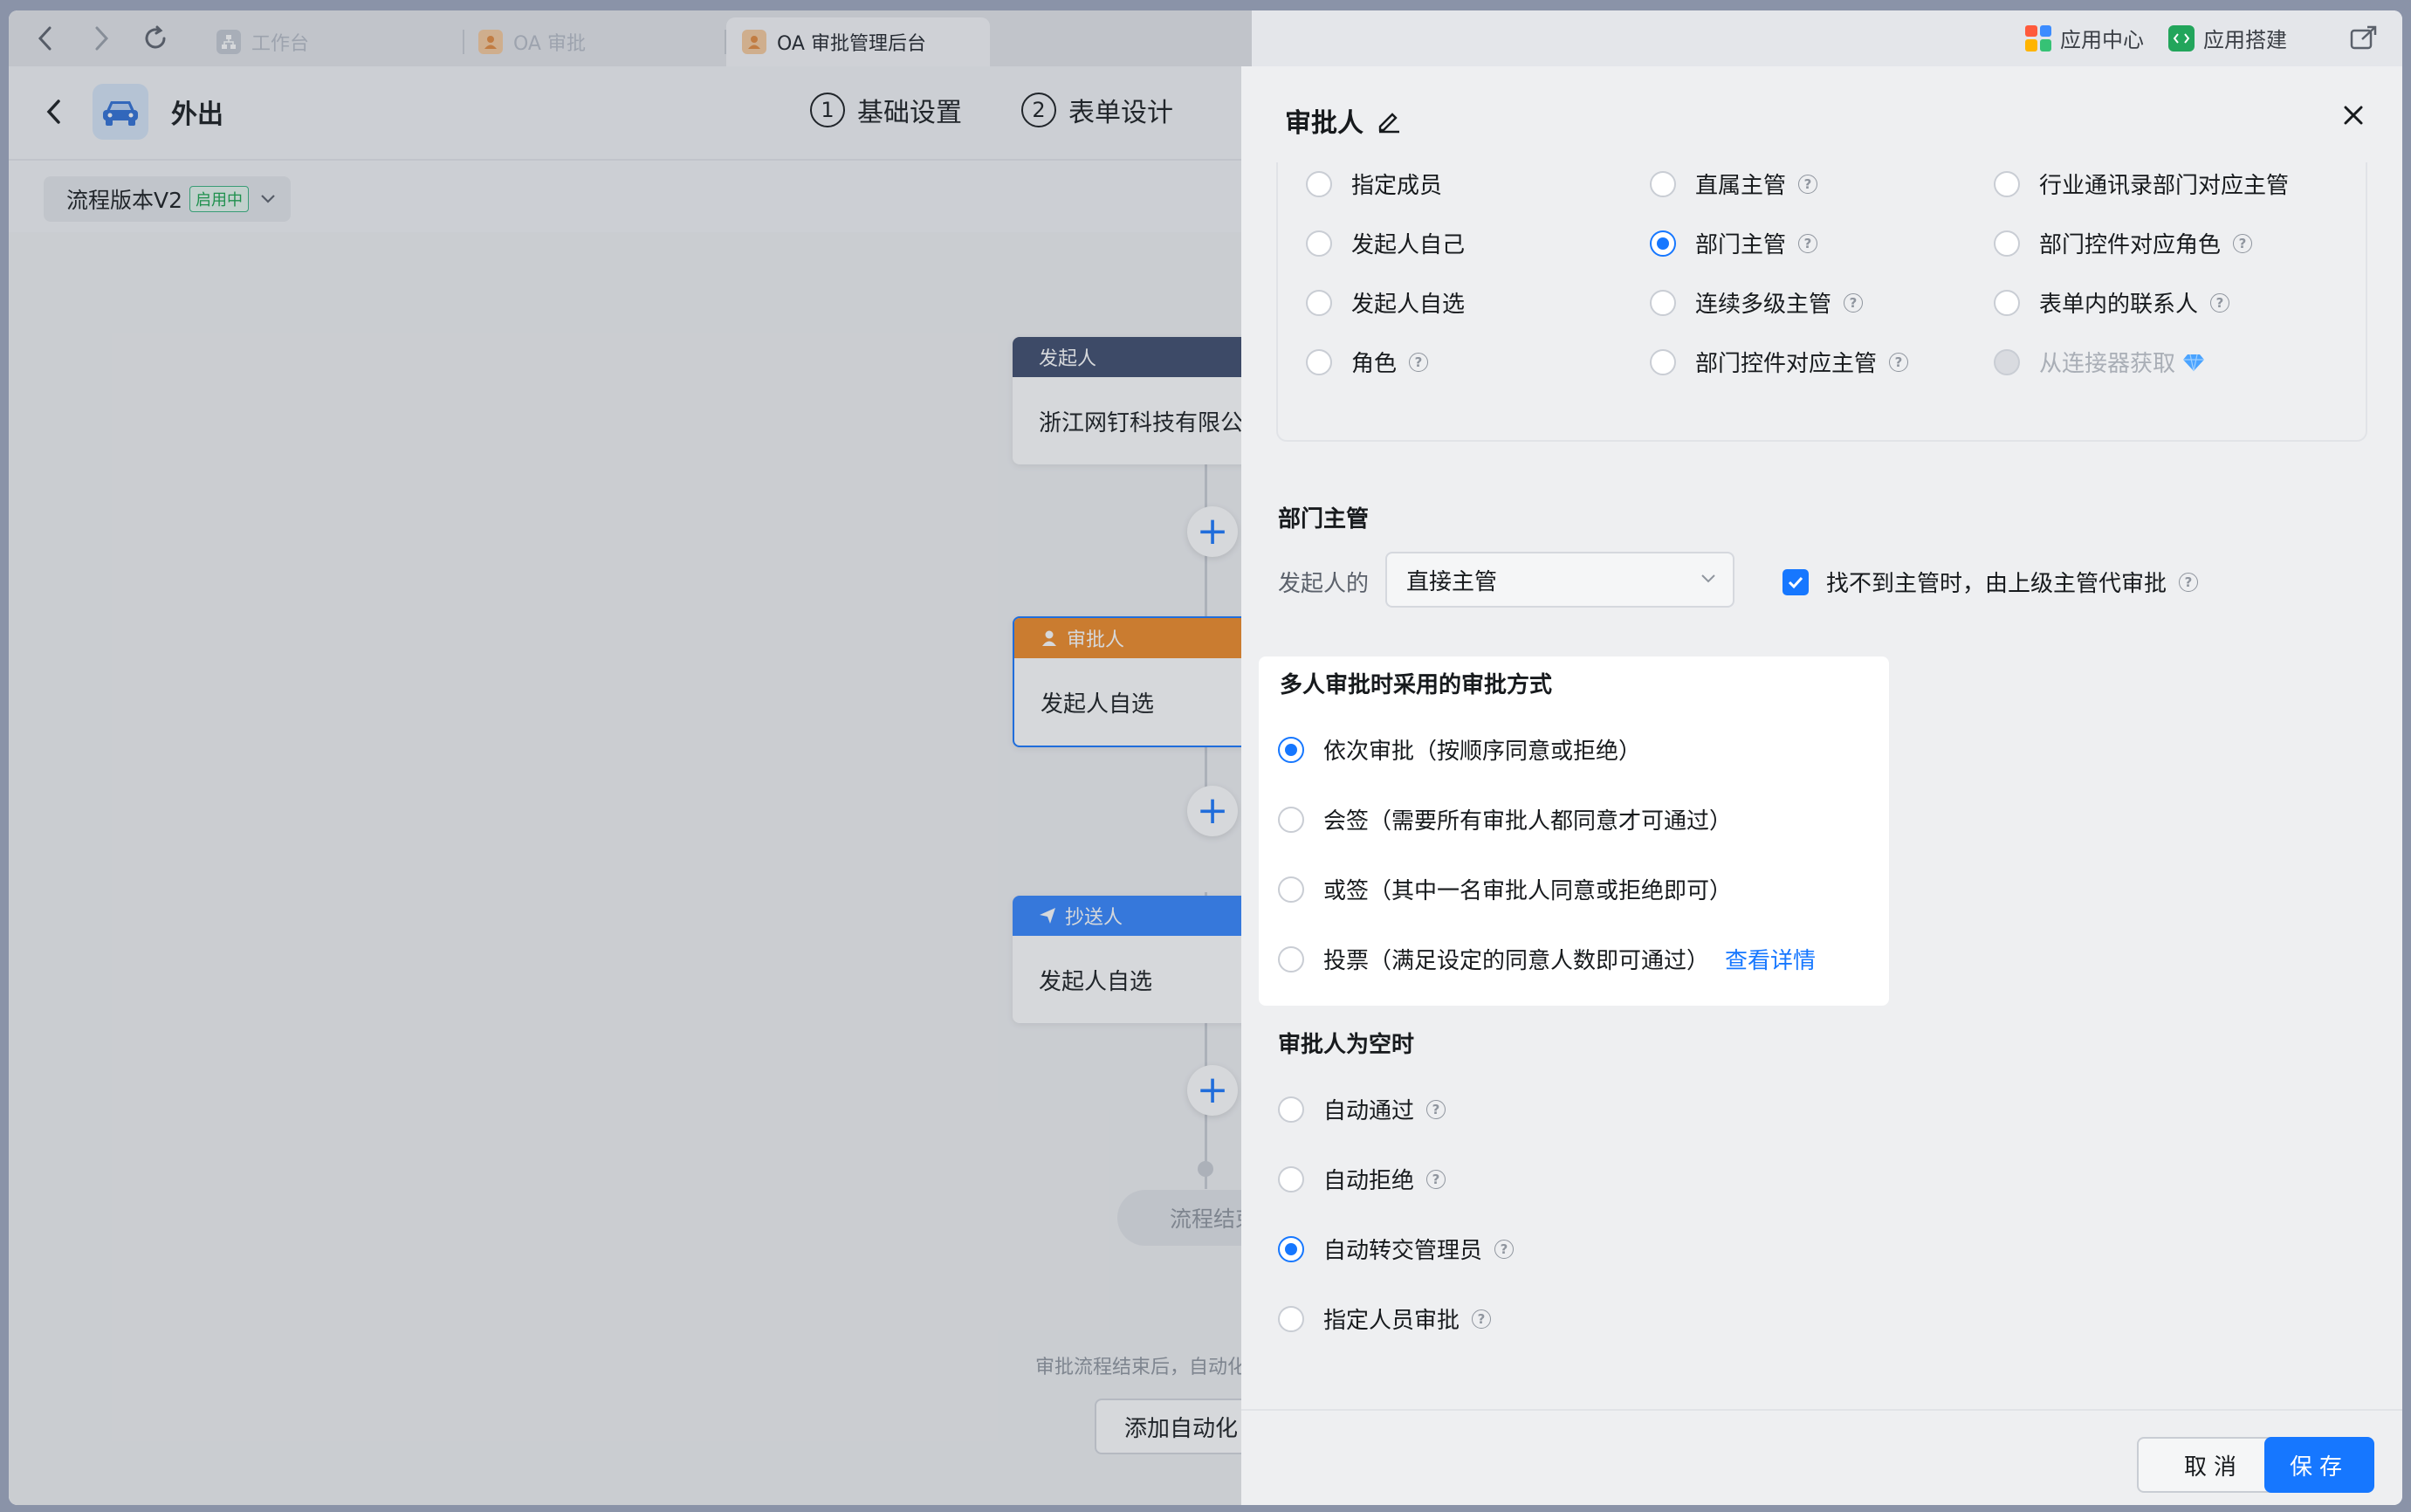  I want to click on checkbox-checked-icon, so click(1795, 581).